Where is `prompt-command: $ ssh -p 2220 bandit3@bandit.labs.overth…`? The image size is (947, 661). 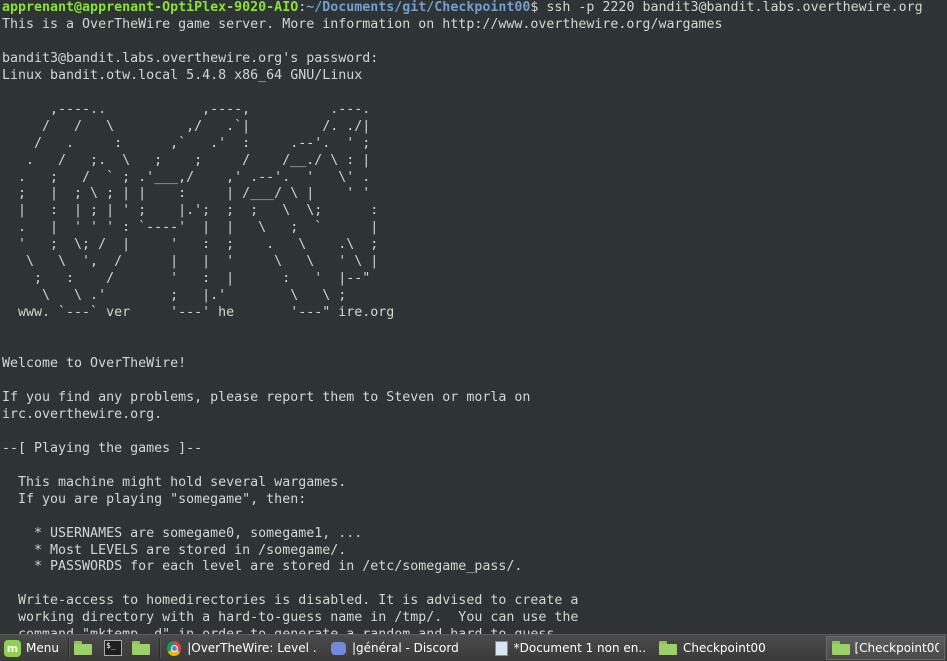 prompt-command: $ ssh -p 2220 bandit3@bandit.labs.overth… is located at coordinates (726, 7).